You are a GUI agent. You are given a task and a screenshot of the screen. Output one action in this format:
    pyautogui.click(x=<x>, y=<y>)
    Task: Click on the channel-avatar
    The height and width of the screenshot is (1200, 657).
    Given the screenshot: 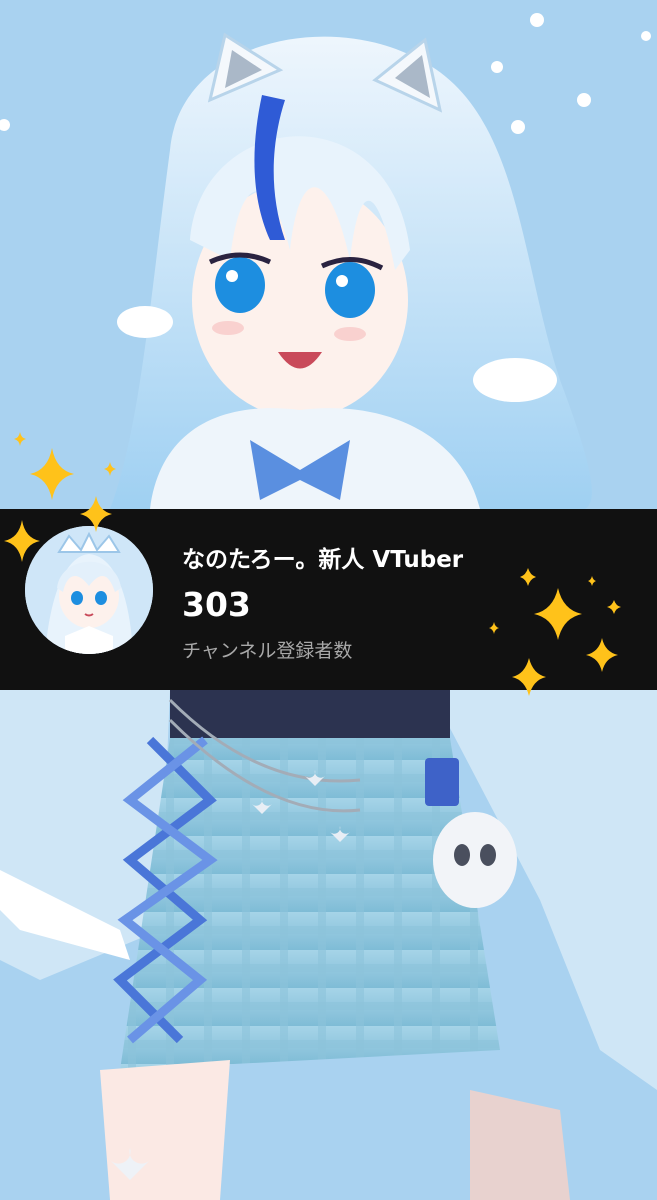 What is the action you would take?
    pyautogui.click(x=89, y=590)
    